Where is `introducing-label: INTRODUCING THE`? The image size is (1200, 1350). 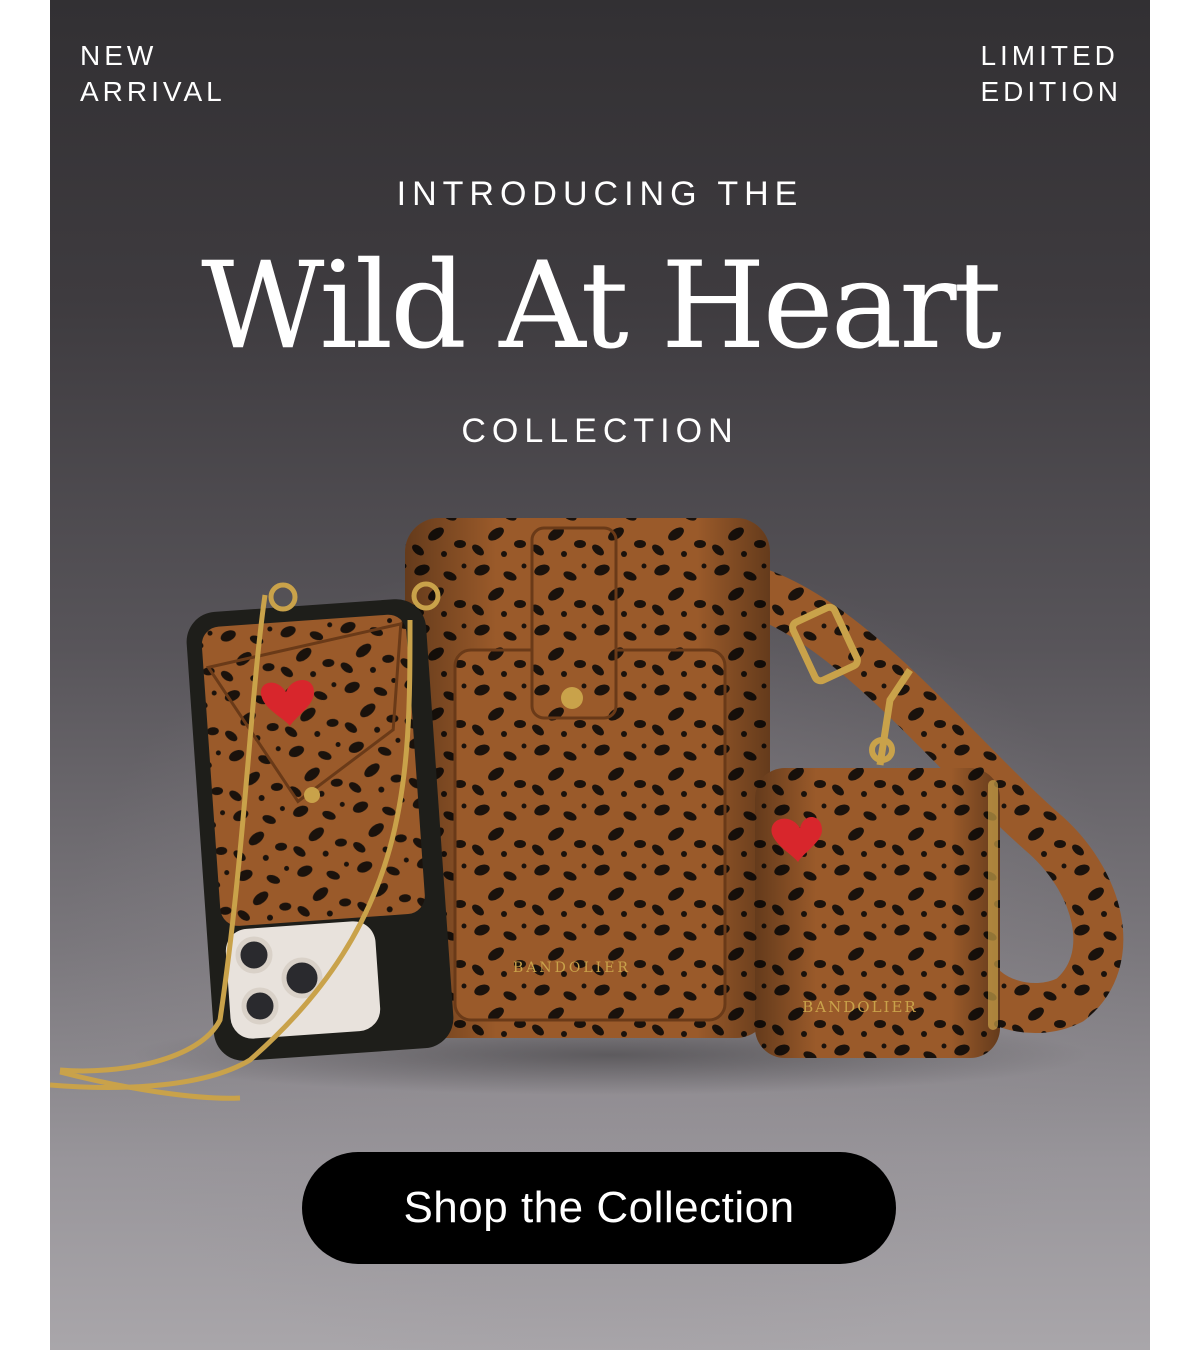 introducing-label: INTRODUCING THE is located at coordinates (600, 194).